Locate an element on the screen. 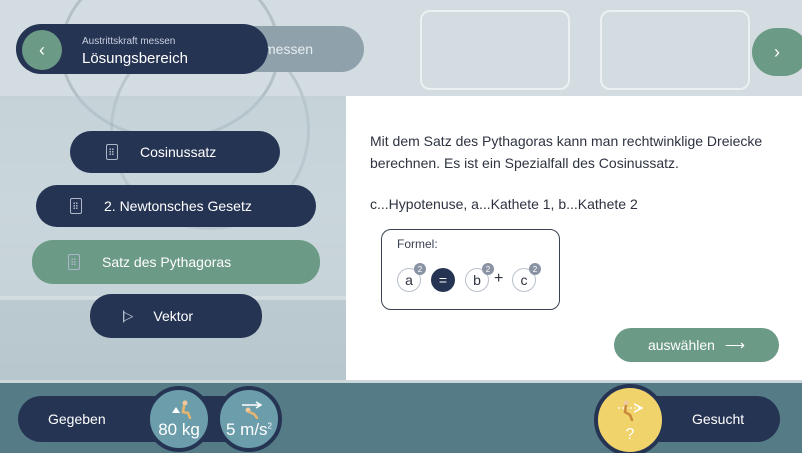 This screenshot has width=802, height=453. page-title: Lösungsbereich is located at coordinates (135, 58).